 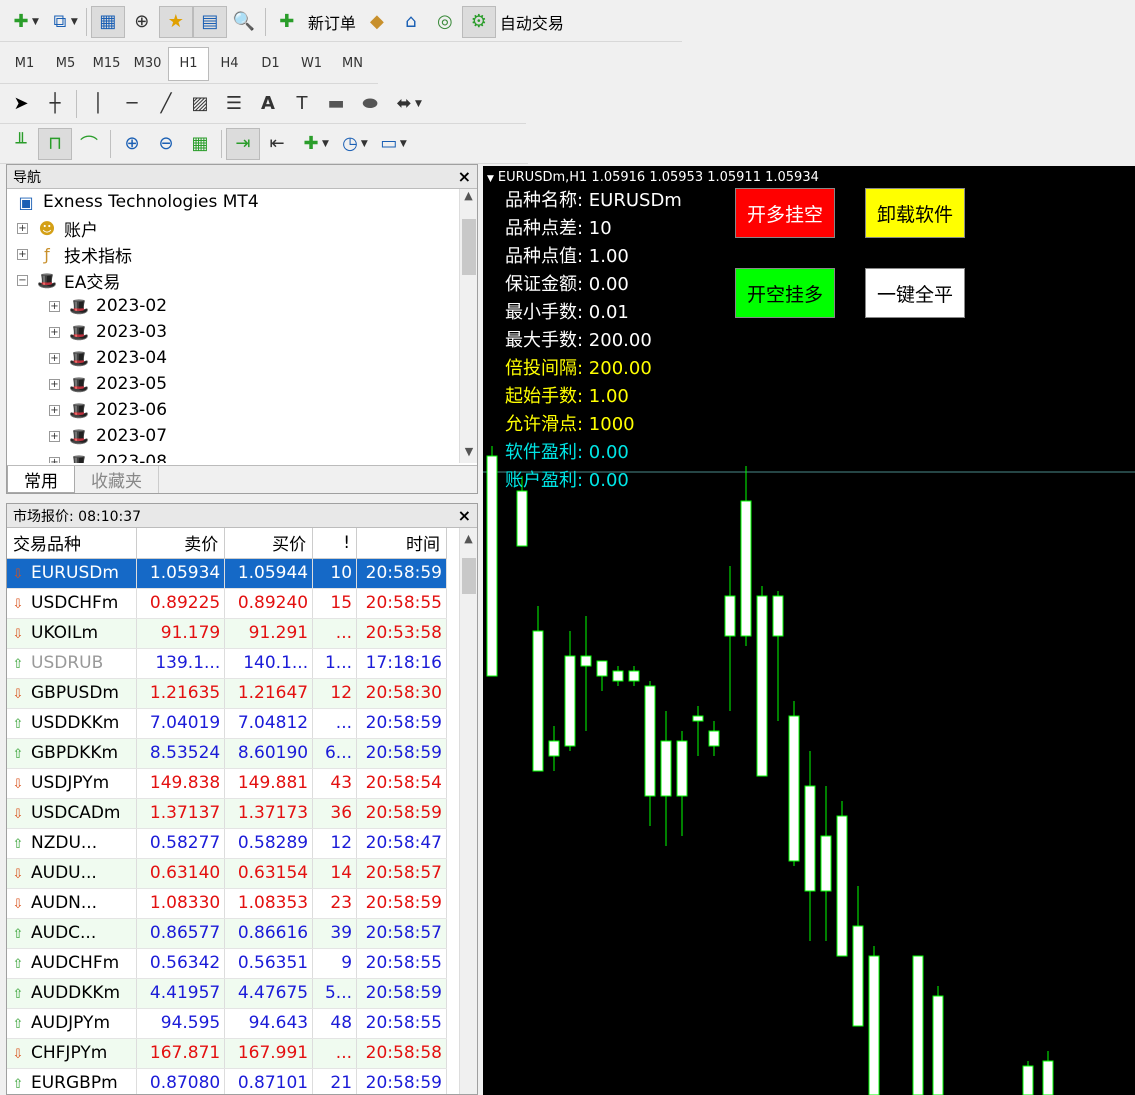 I want to click on table-row: ⇧ NZDU... 0.58277 0.58289 12 20:58:47, so click(x=227, y=843).